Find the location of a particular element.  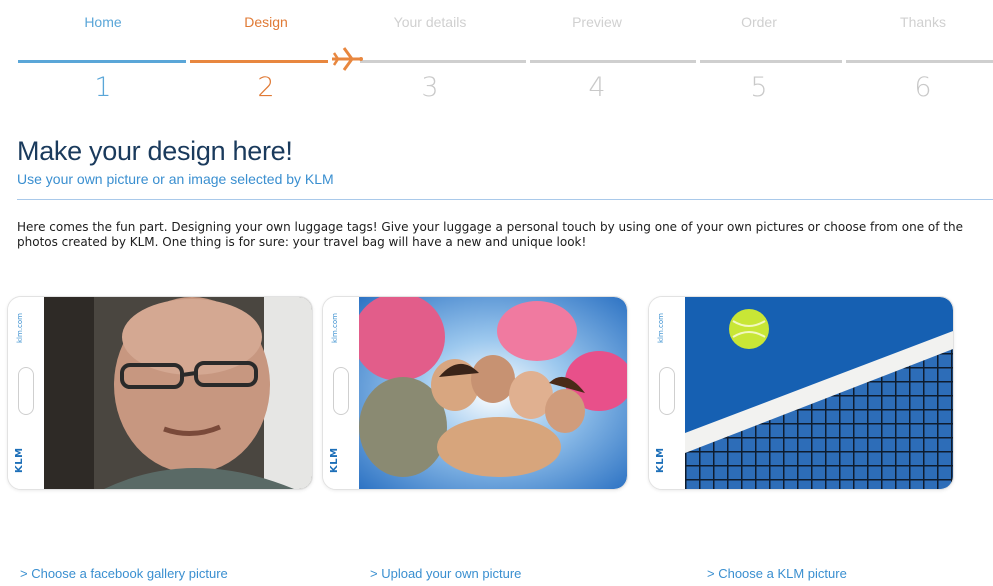

luggage-tag-upload: klm.com KLM is located at coordinates (475, 393).